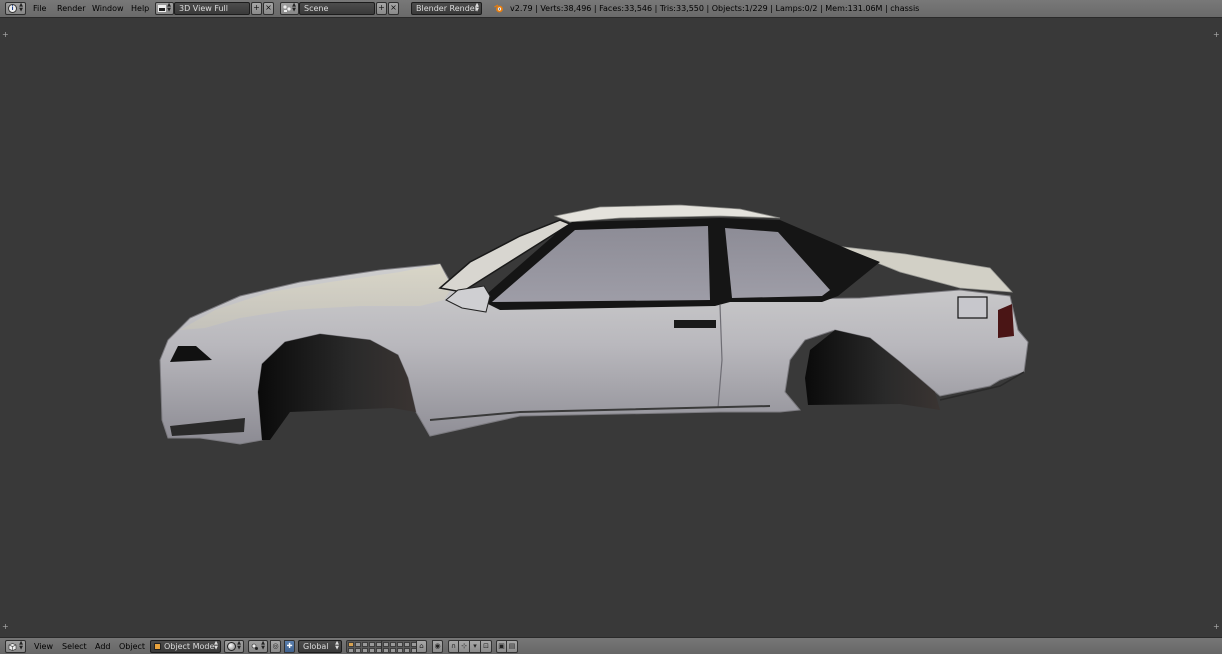 This screenshot has width=1222, height=654. I want to click on render-engine-select: Blender Render ▲ ▼, so click(446, 8).